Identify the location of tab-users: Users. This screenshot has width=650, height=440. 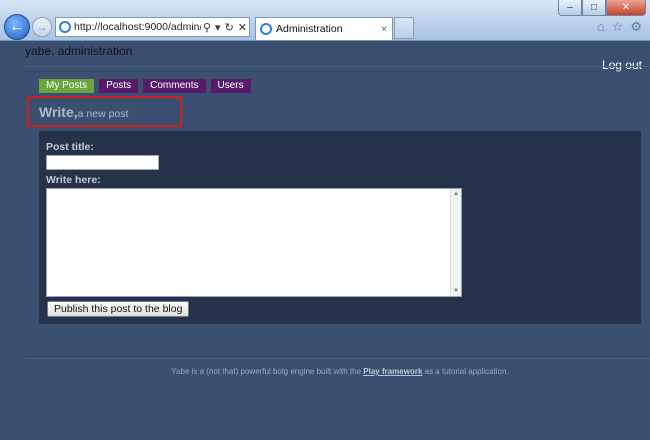
(230, 86).